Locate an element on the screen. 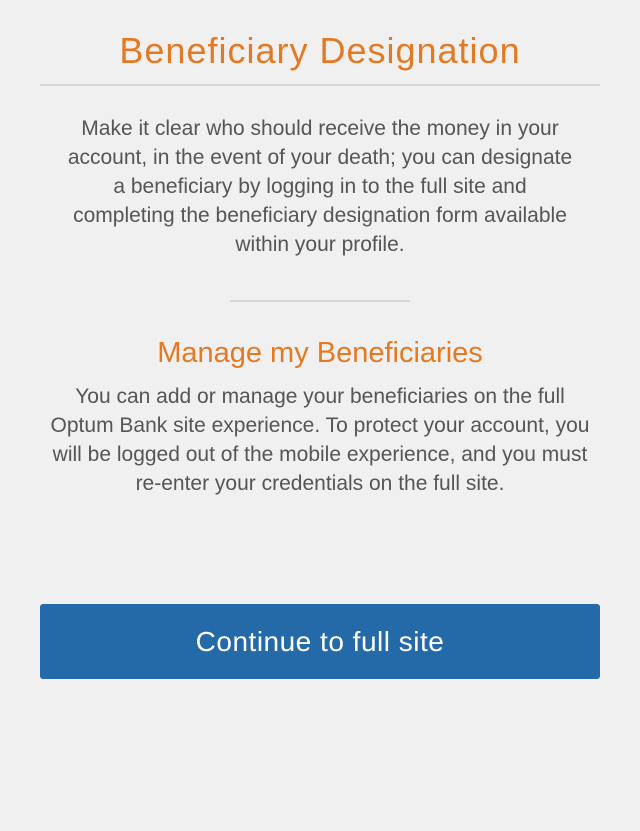 The height and width of the screenshot is (831, 640). manage-beneficiaries-title: Manage my Beneficiaries is located at coordinates (320, 353).